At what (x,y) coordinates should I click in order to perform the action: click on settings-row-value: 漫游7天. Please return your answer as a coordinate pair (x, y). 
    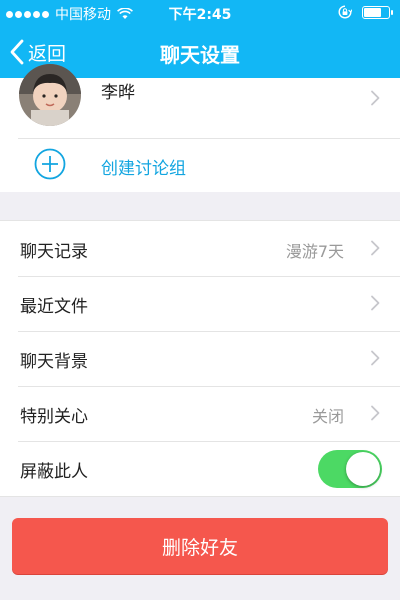
    Looking at the image, I should click on (314, 251).